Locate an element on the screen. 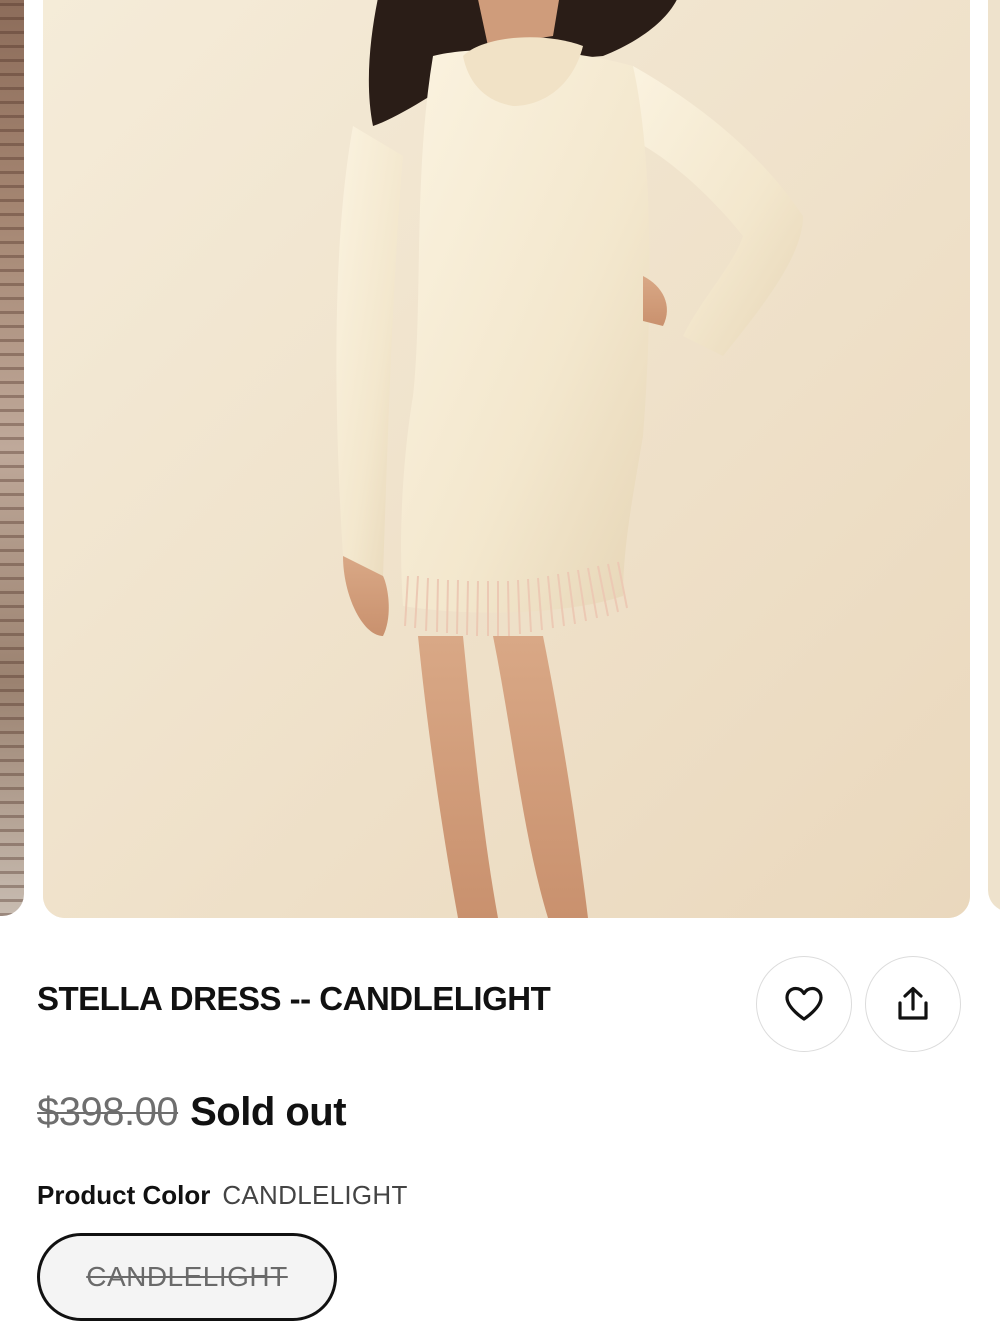  product-color-row: Product Color CANDLELIGHT is located at coordinates (222, 1195).